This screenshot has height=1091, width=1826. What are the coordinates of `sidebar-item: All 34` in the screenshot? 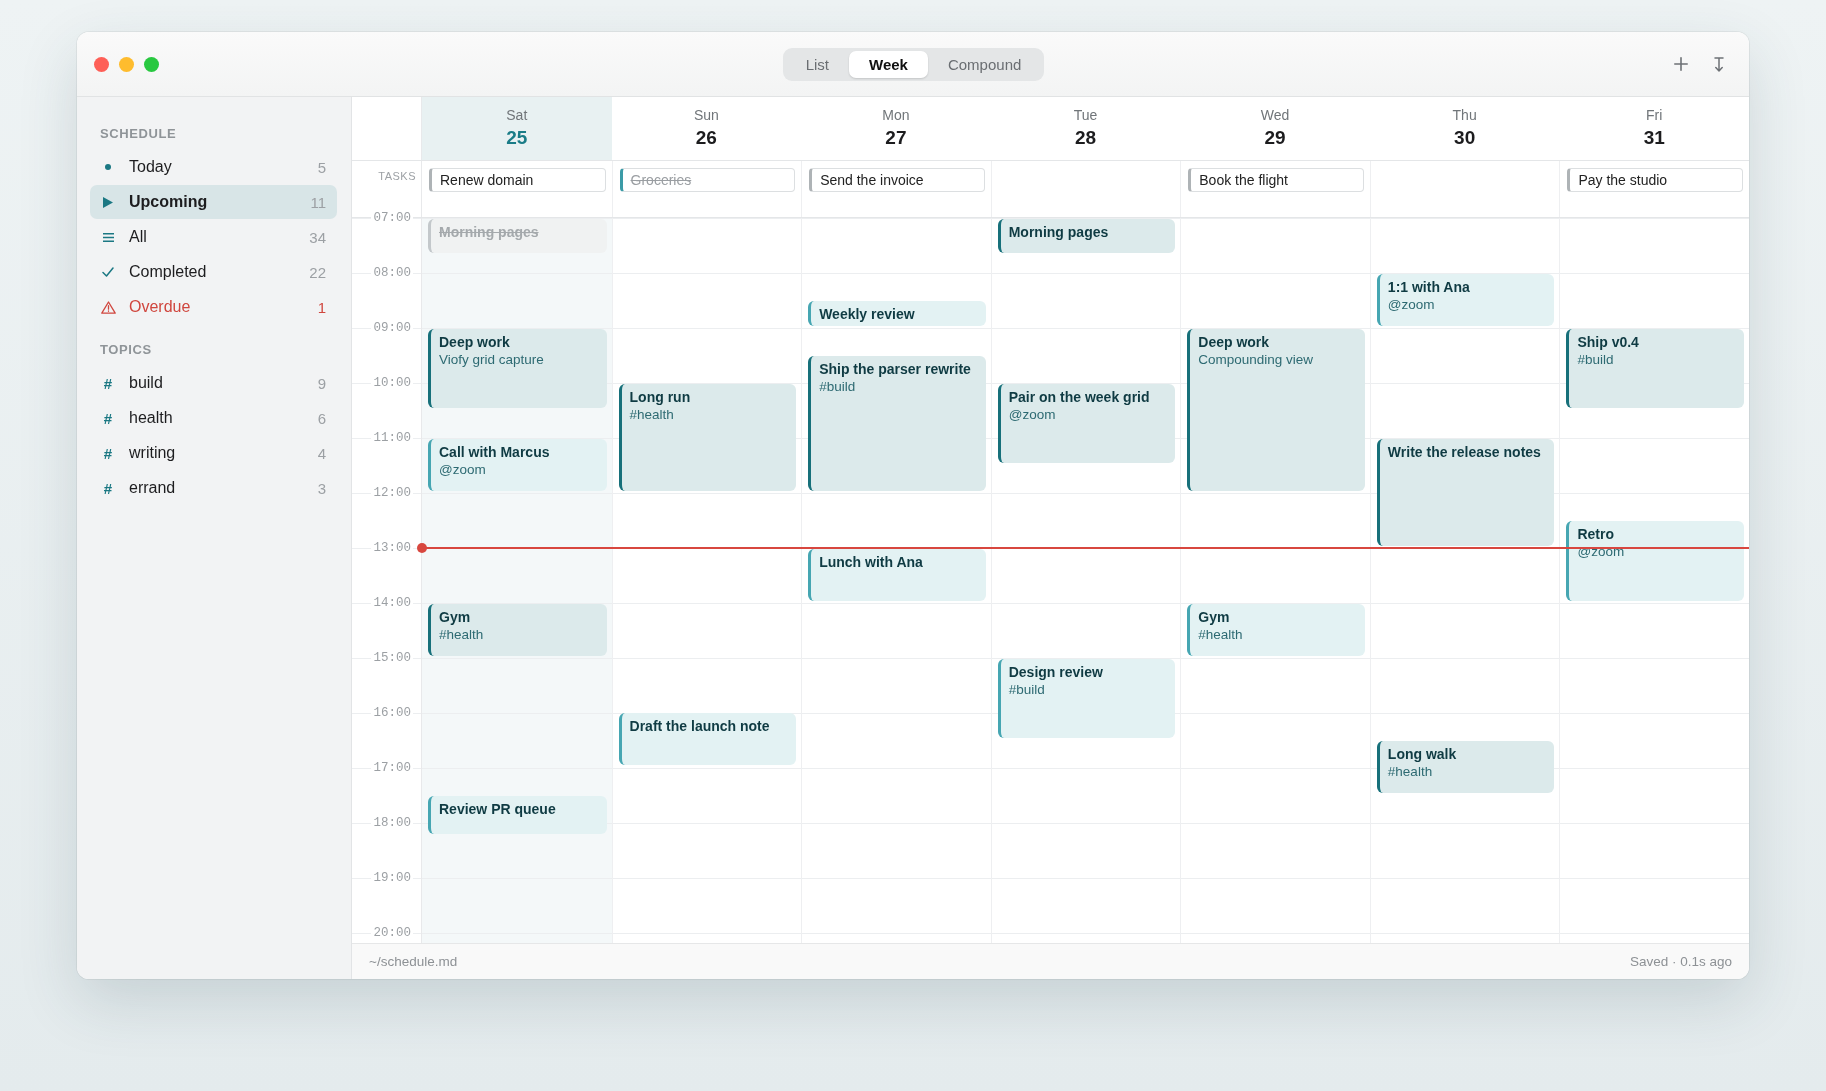 It's located at (213, 237).